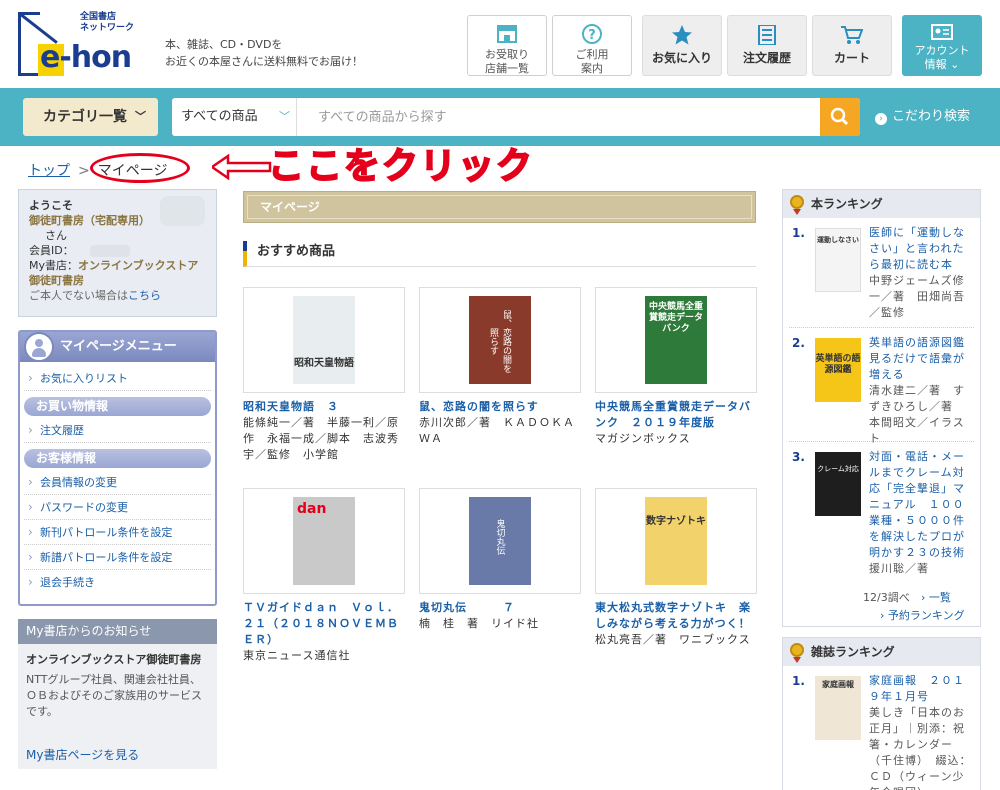 This screenshot has height=790, width=1000. I want to click on menu-withdraw-link: 退会手続き, so click(117, 582).